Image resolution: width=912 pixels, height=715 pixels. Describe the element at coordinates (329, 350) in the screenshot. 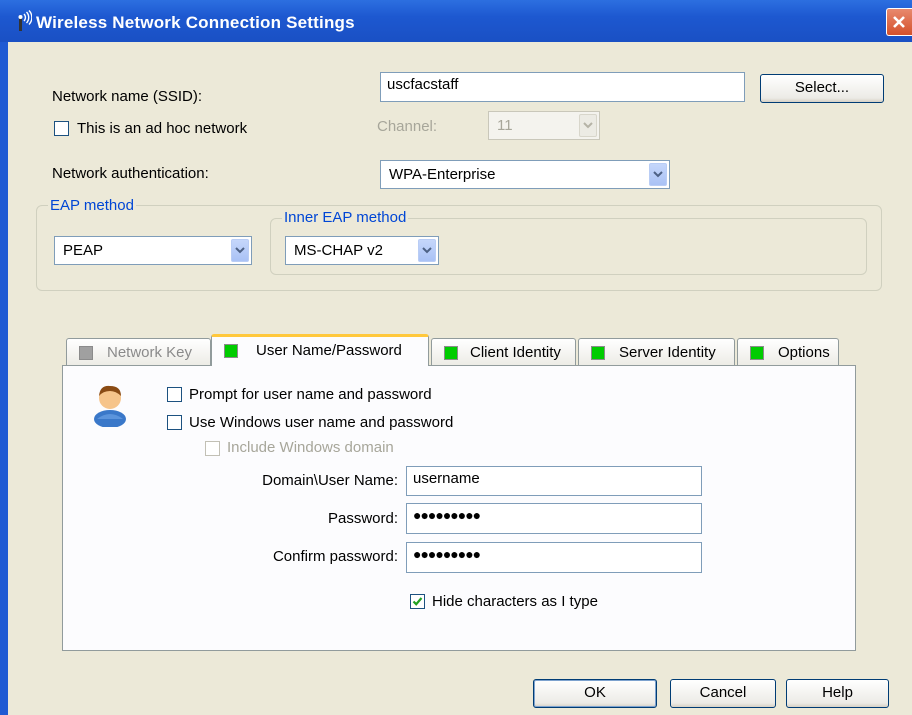

I see `tab-label: User Name/Password` at that location.